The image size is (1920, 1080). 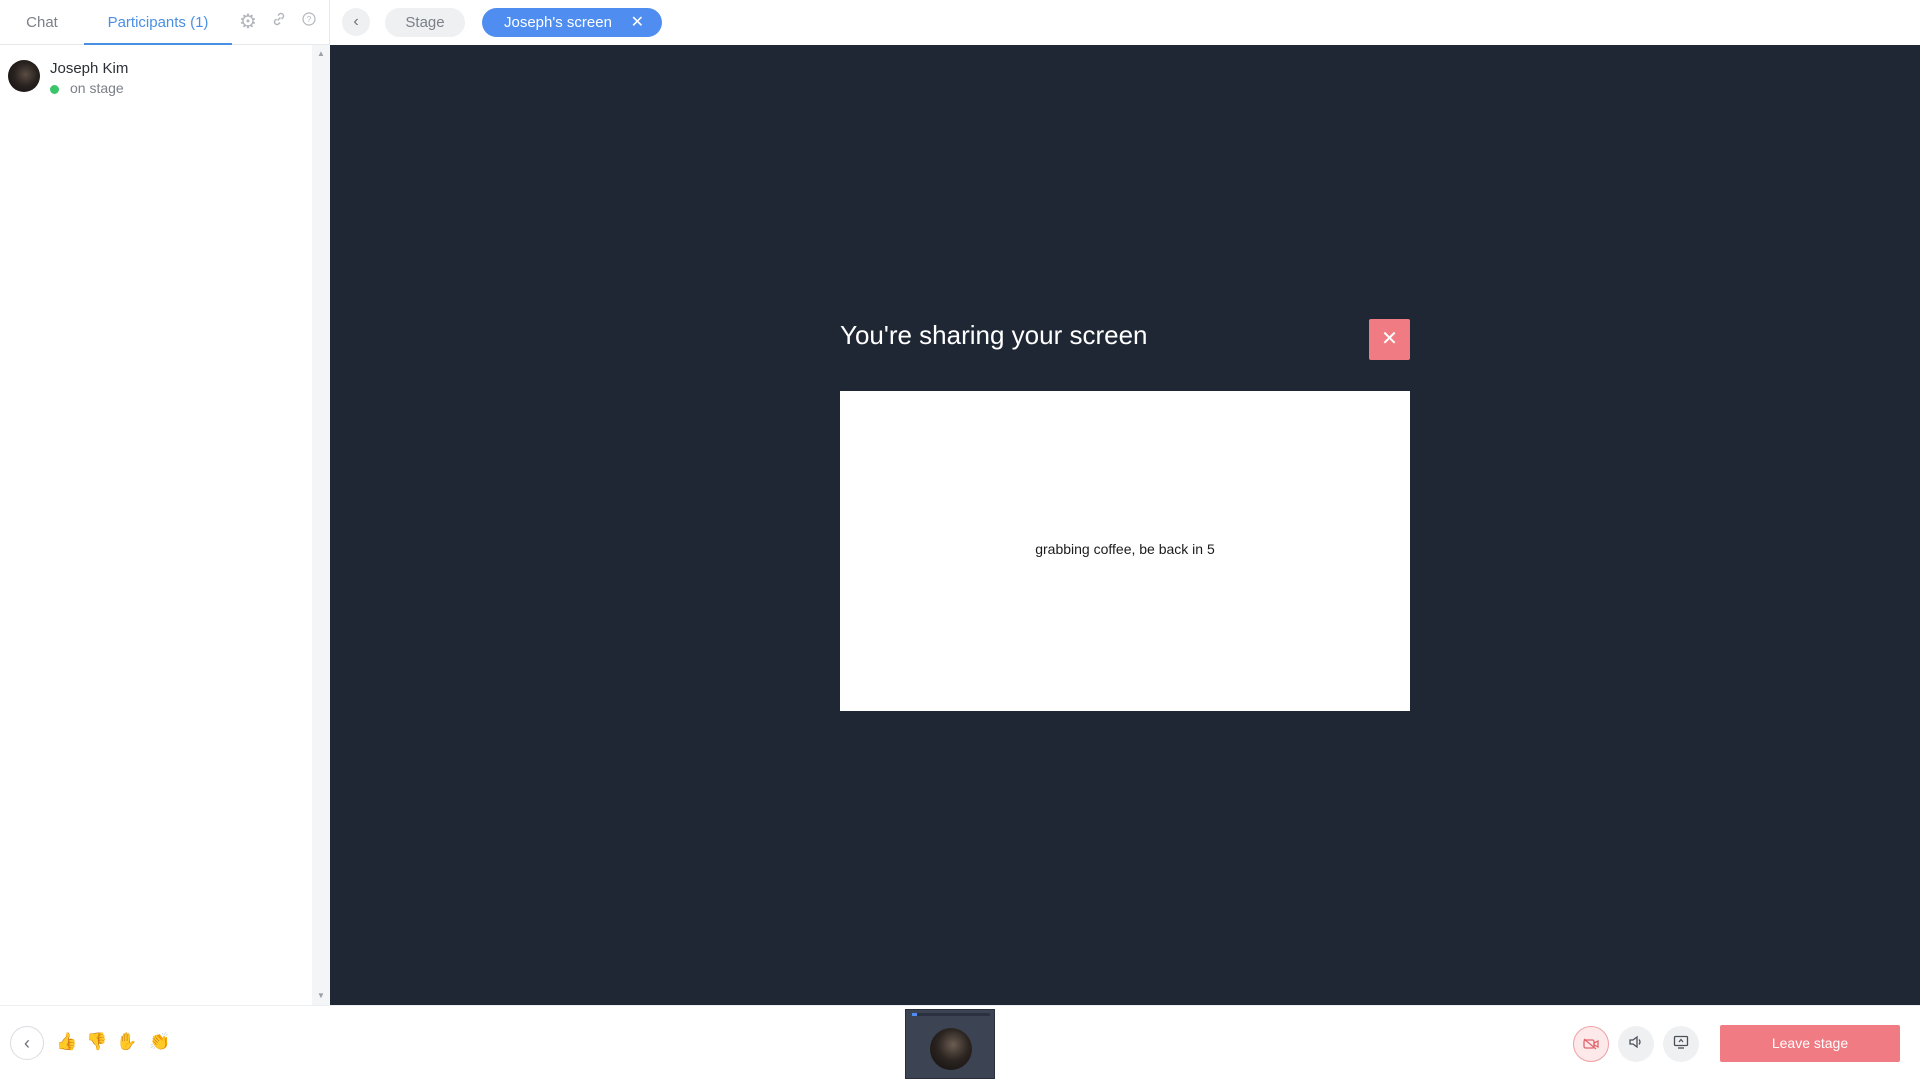 I want to click on sidebar-tabs: Chat Participants (1) ⚙ ?, so click(x=165, y=22).